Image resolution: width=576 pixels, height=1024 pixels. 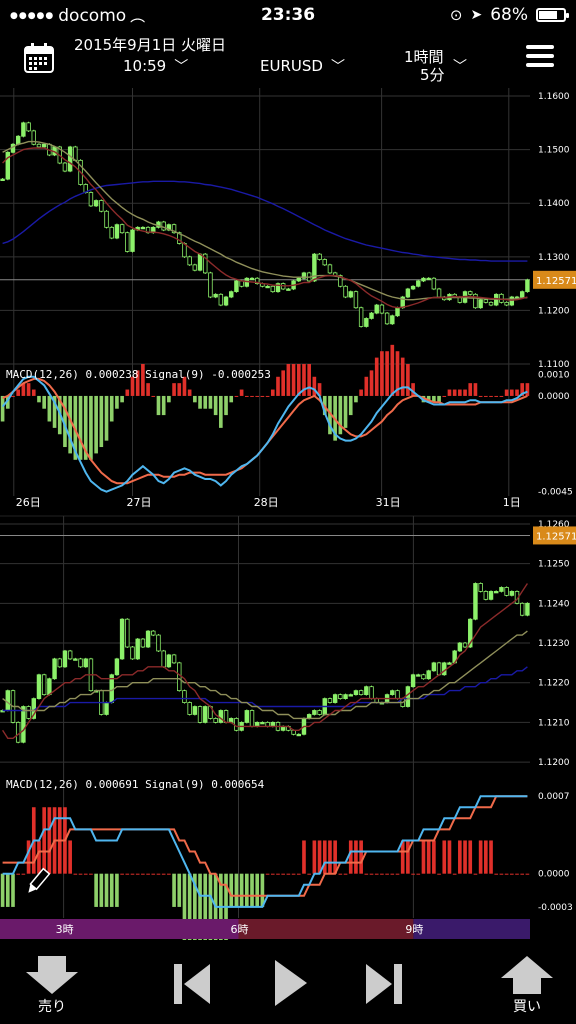 What do you see at coordinates (540, 57) in the screenshot?
I see `menu-icon` at bounding box center [540, 57].